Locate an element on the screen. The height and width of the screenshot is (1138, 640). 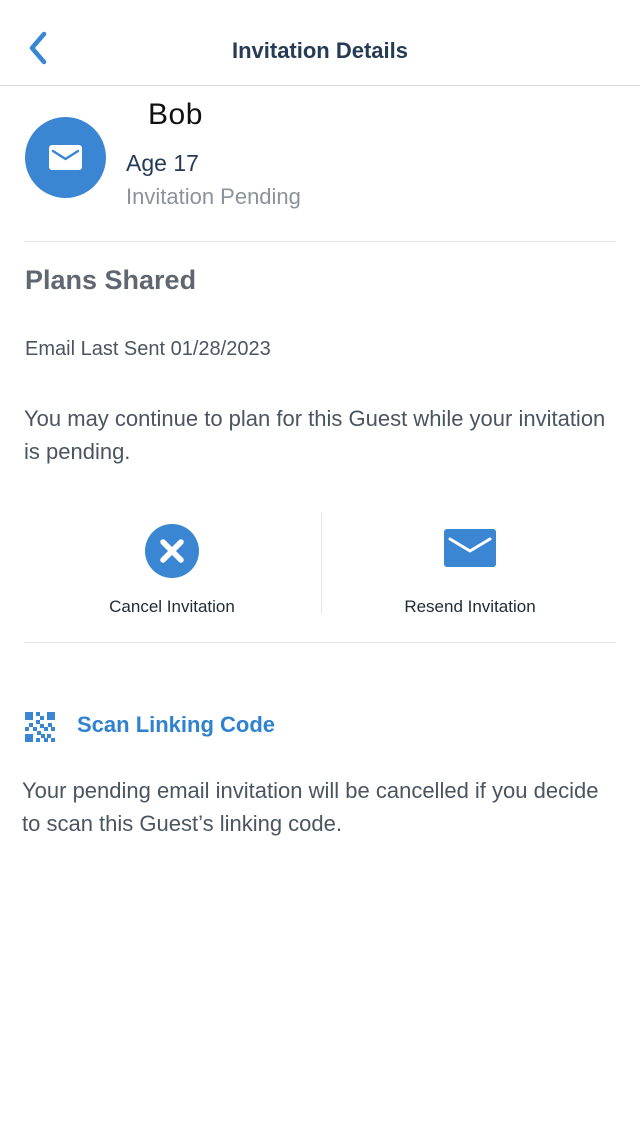
scan-linking-code-label: Scan Linking Code is located at coordinates (176, 724).